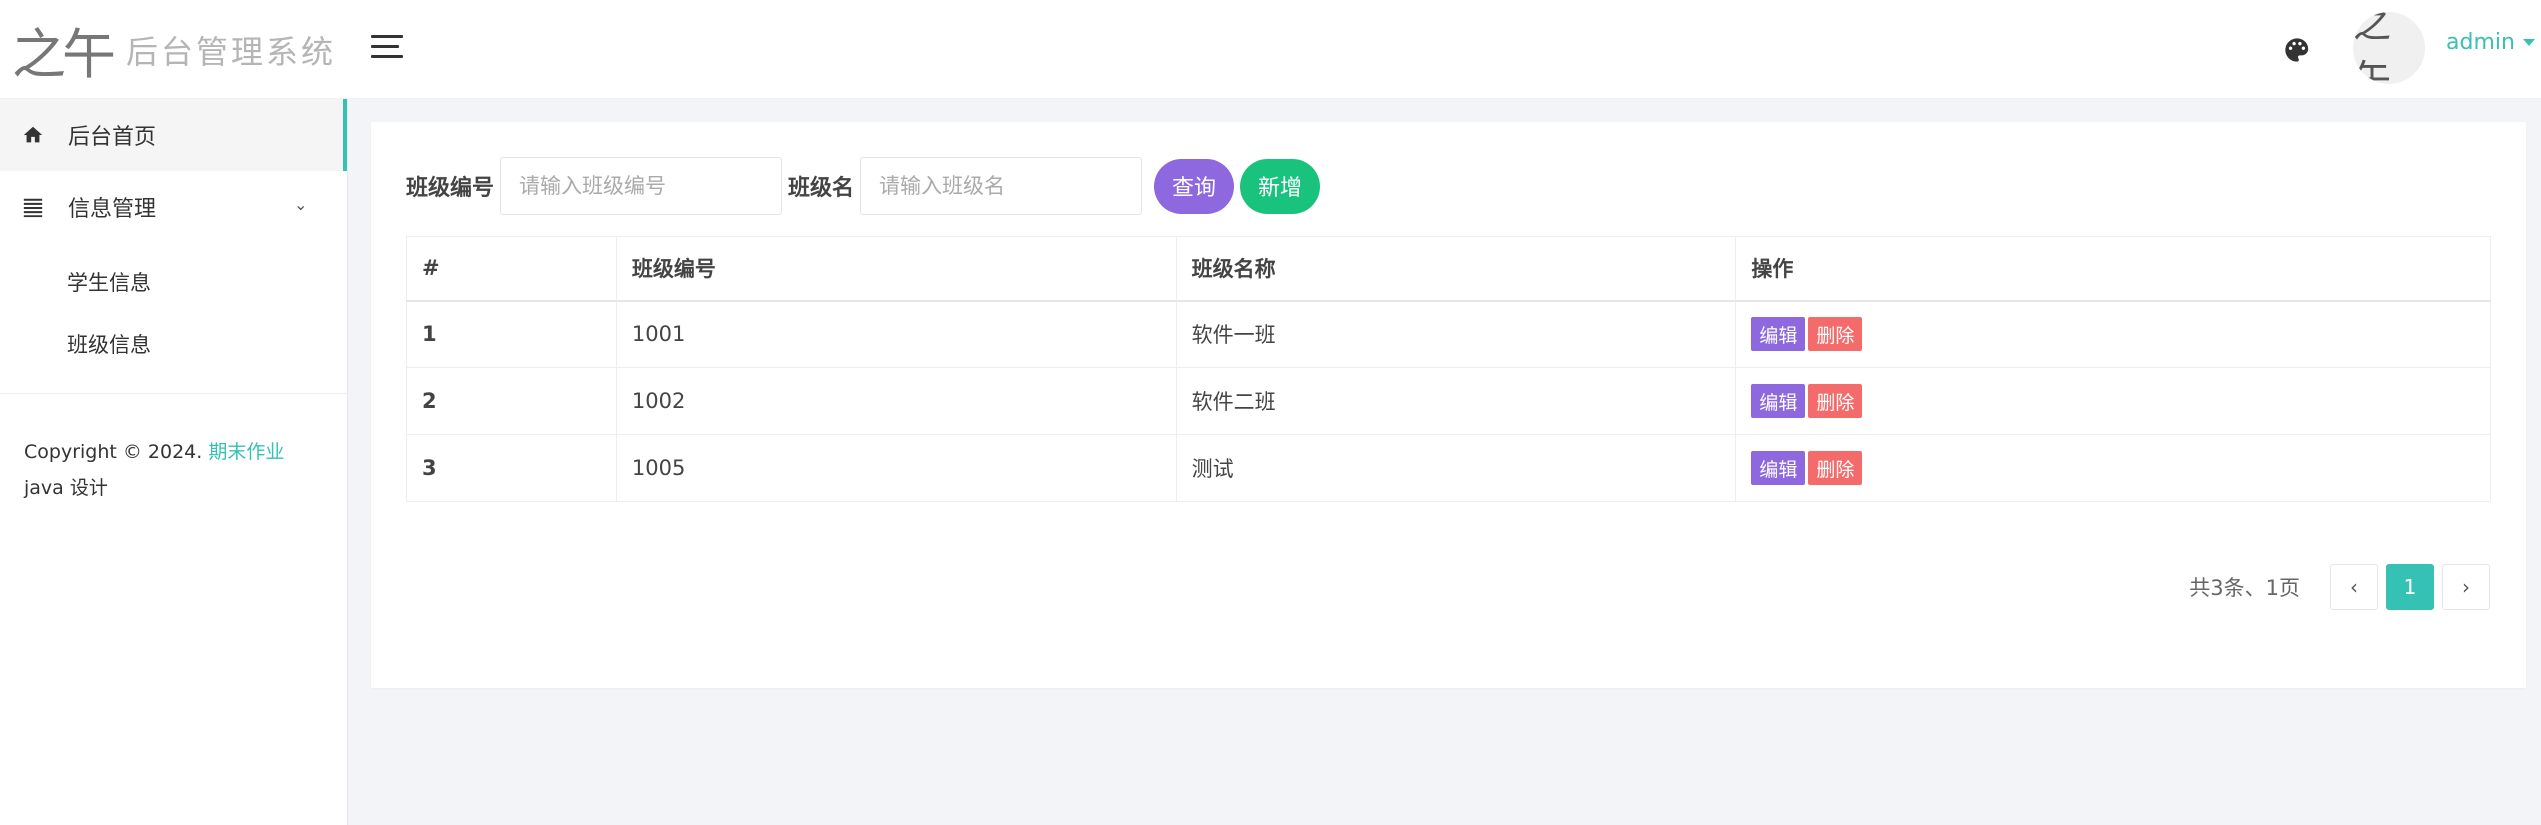  I want to click on sidebar-item-class-info: 班级信息, so click(173, 344).